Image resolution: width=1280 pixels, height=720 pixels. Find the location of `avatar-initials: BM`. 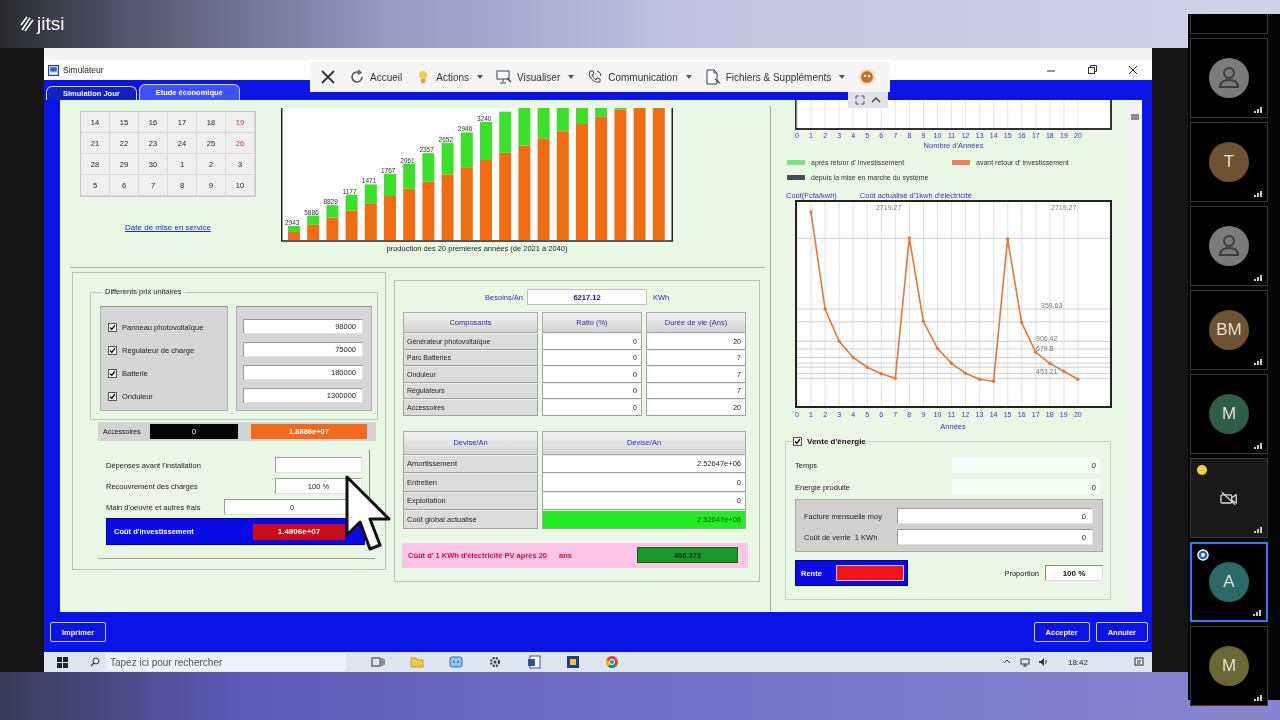

avatar-initials: BM is located at coordinates (1229, 330).